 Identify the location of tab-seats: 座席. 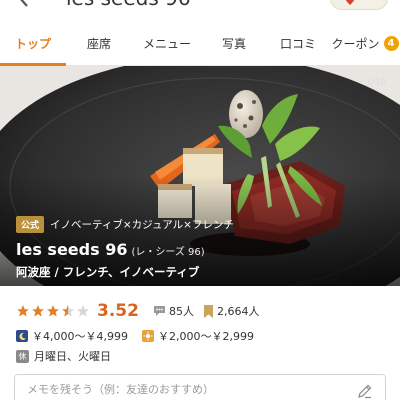
(99, 43).